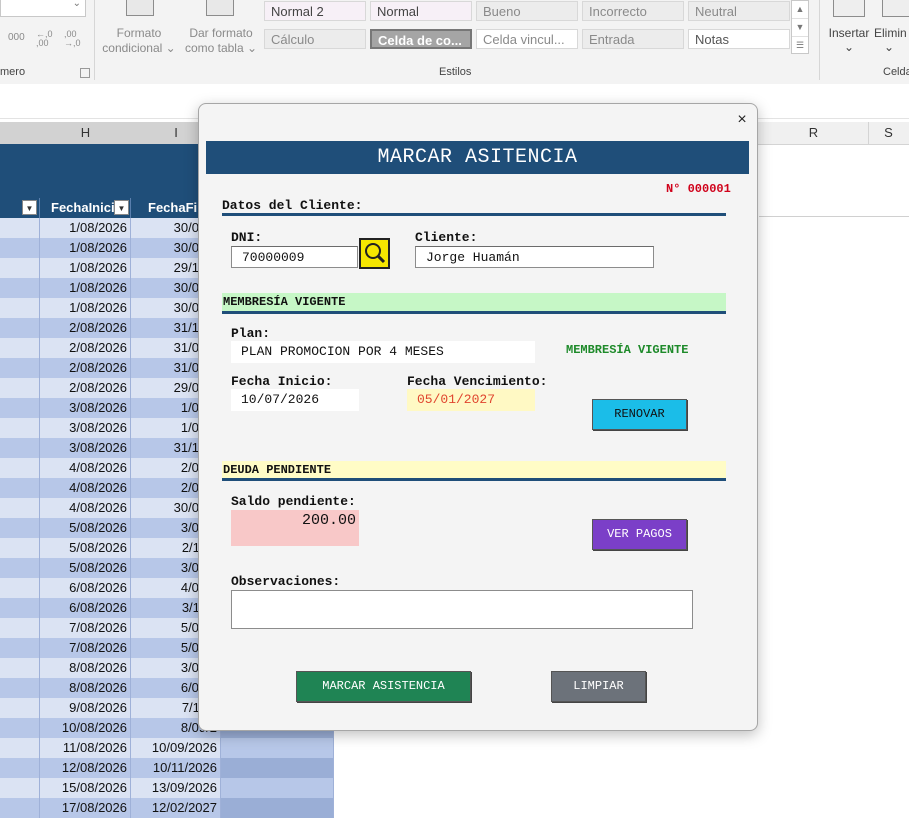 Image resolution: width=909 pixels, height=818 pixels. What do you see at coordinates (294, 257) in the screenshot?
I see `dni-input: 70000009` at bounding box center [294, 257].